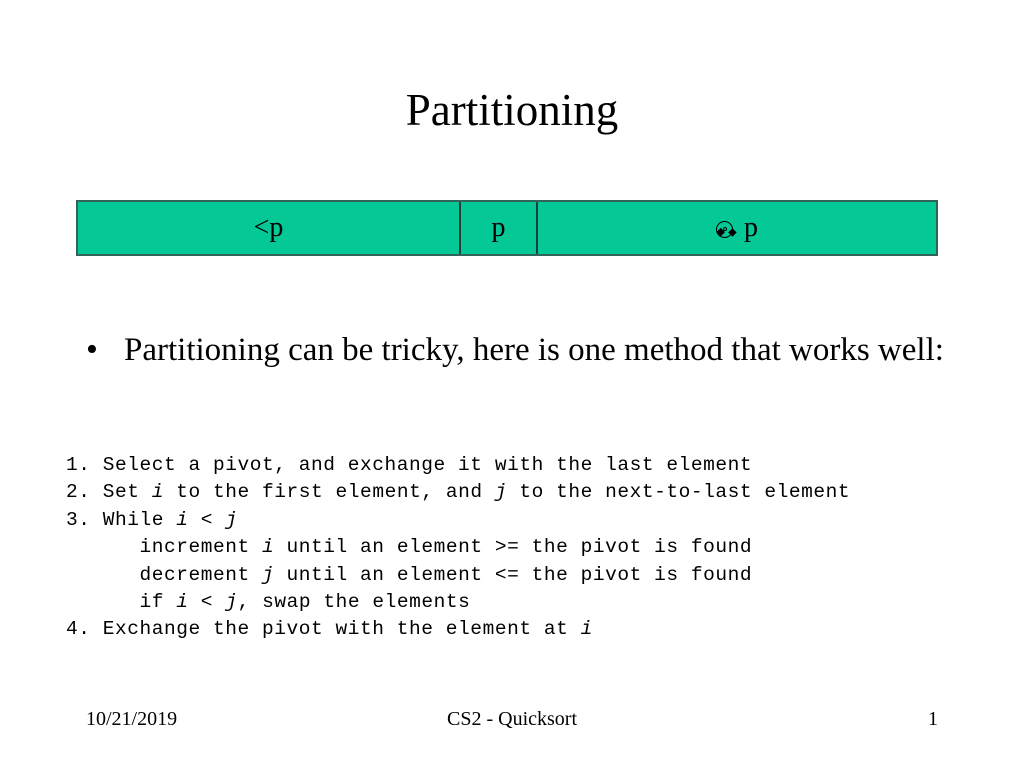 The image size is (1024, 768). Describe the element at coordinates (152, 519) in the screenshot. I see `algorithm-line: 3. While i < j` at that location.